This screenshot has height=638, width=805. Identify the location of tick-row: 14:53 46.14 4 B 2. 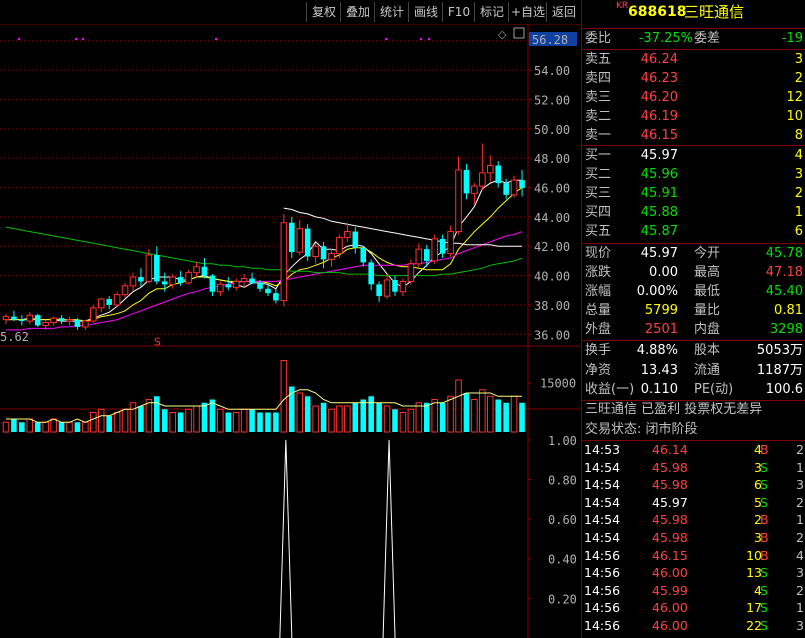
(693, 450).